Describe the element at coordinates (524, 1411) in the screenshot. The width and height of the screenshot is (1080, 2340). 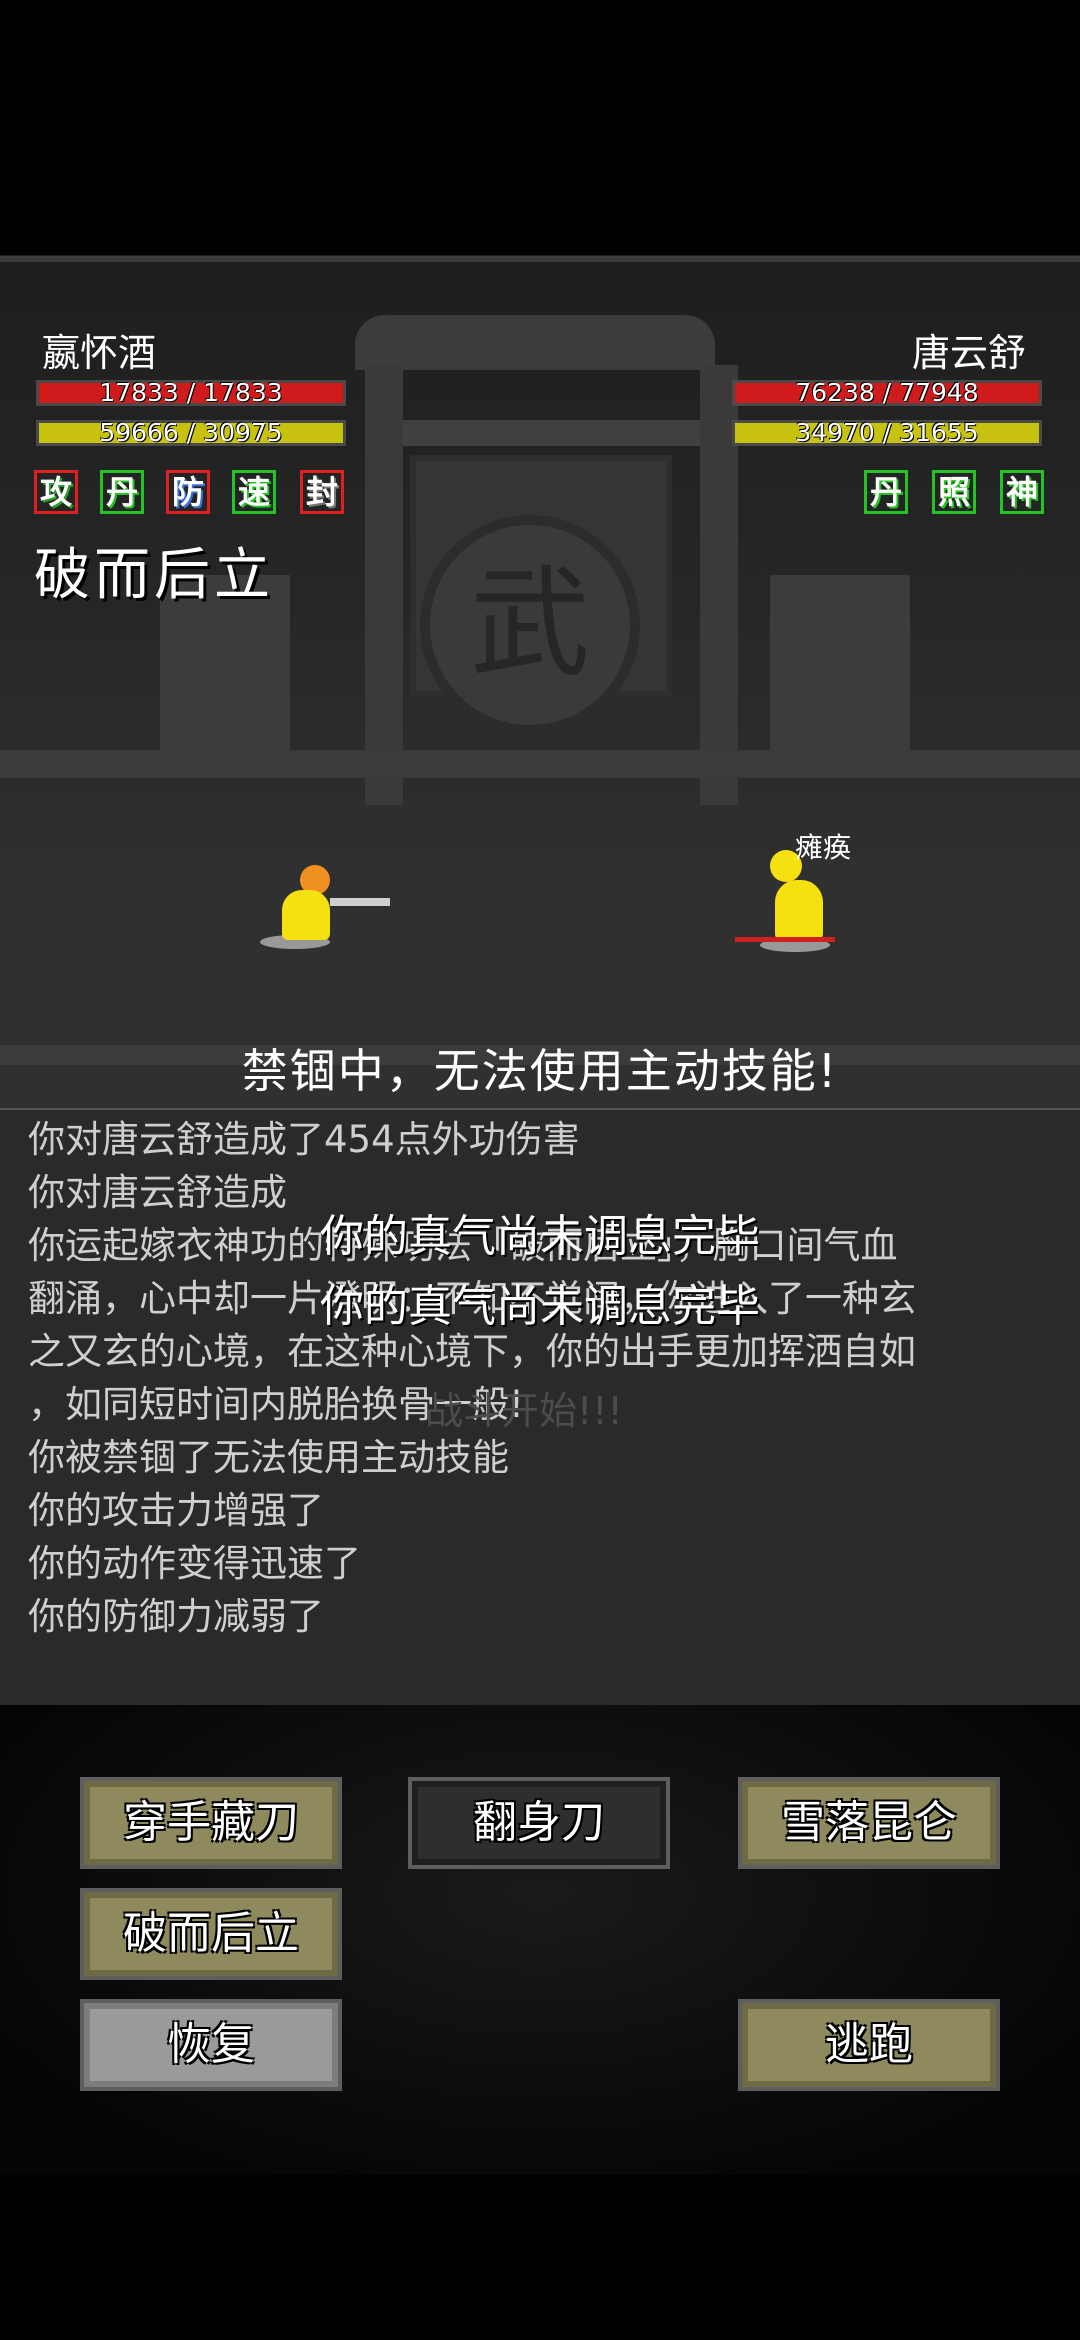
I see `battle-start-faint-text: 战斗开始!!!` at that location.